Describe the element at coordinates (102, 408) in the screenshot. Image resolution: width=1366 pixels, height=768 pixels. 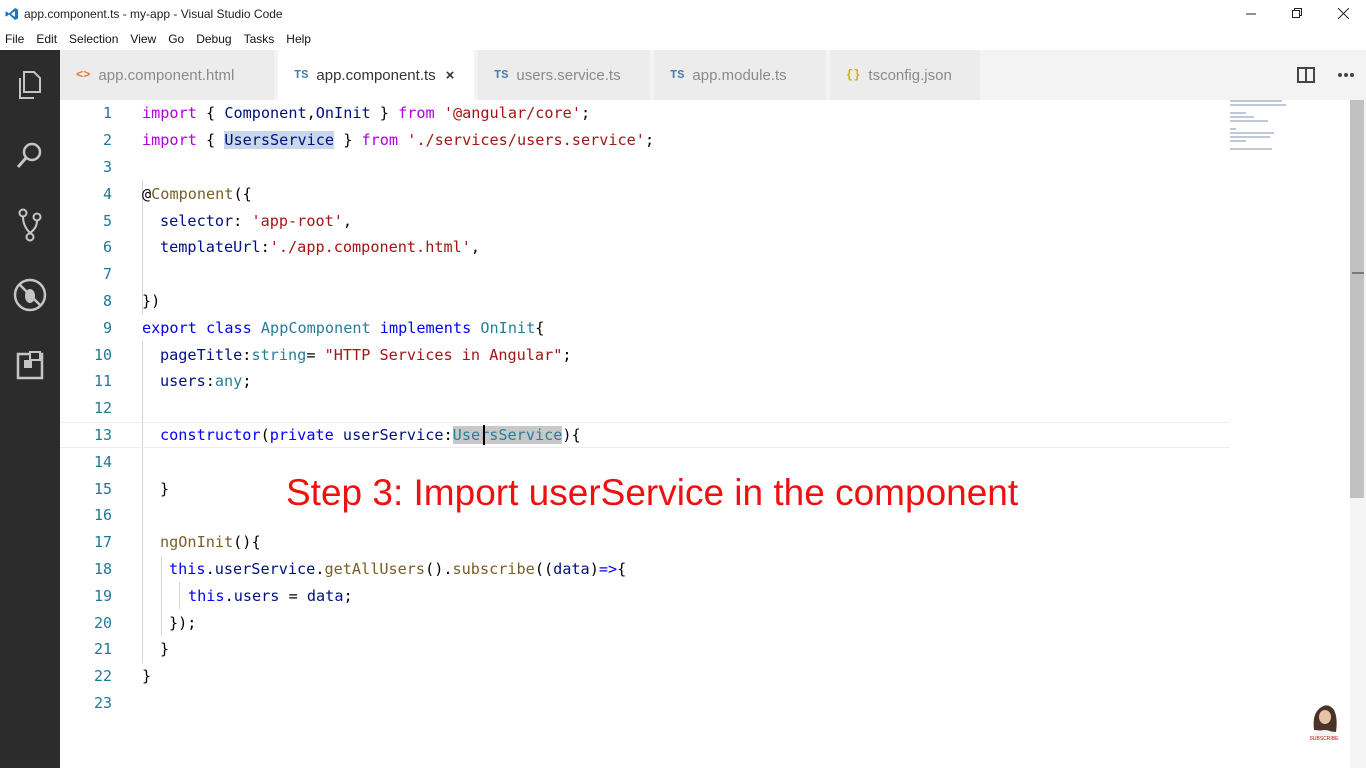
I see `line-number: 12` at that location.